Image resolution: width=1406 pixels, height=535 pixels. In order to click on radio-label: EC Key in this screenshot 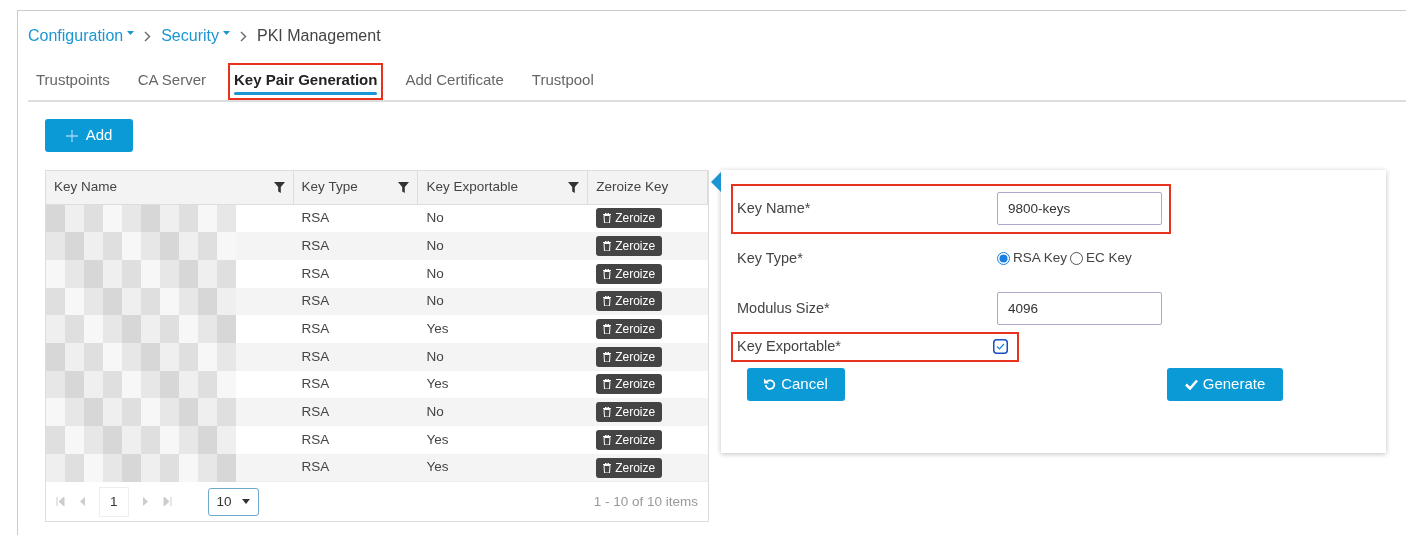, I will do `click(1109, 258)`.